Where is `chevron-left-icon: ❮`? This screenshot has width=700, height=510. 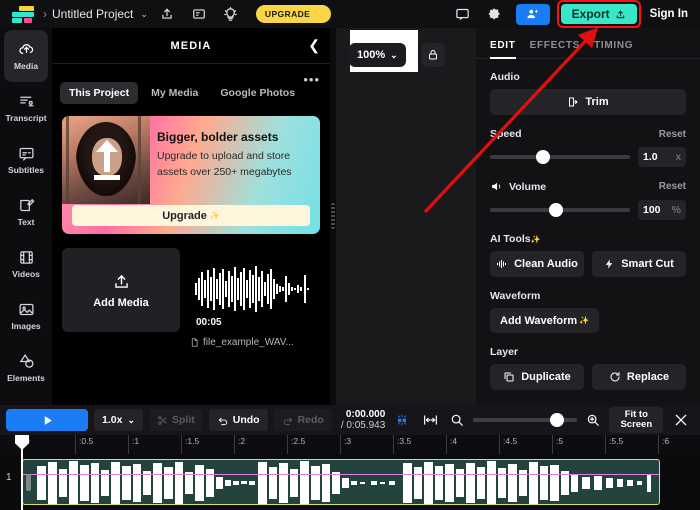 chevron-left-icon: ❮ is located at coordinates (314, 45).